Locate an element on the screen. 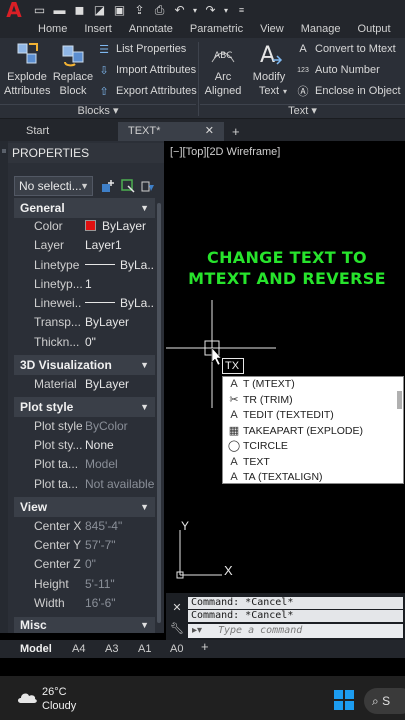 This screenshot has height=720, width=405. modify-text-chevron-icon: ▾ is located at coordinates (285, 91).